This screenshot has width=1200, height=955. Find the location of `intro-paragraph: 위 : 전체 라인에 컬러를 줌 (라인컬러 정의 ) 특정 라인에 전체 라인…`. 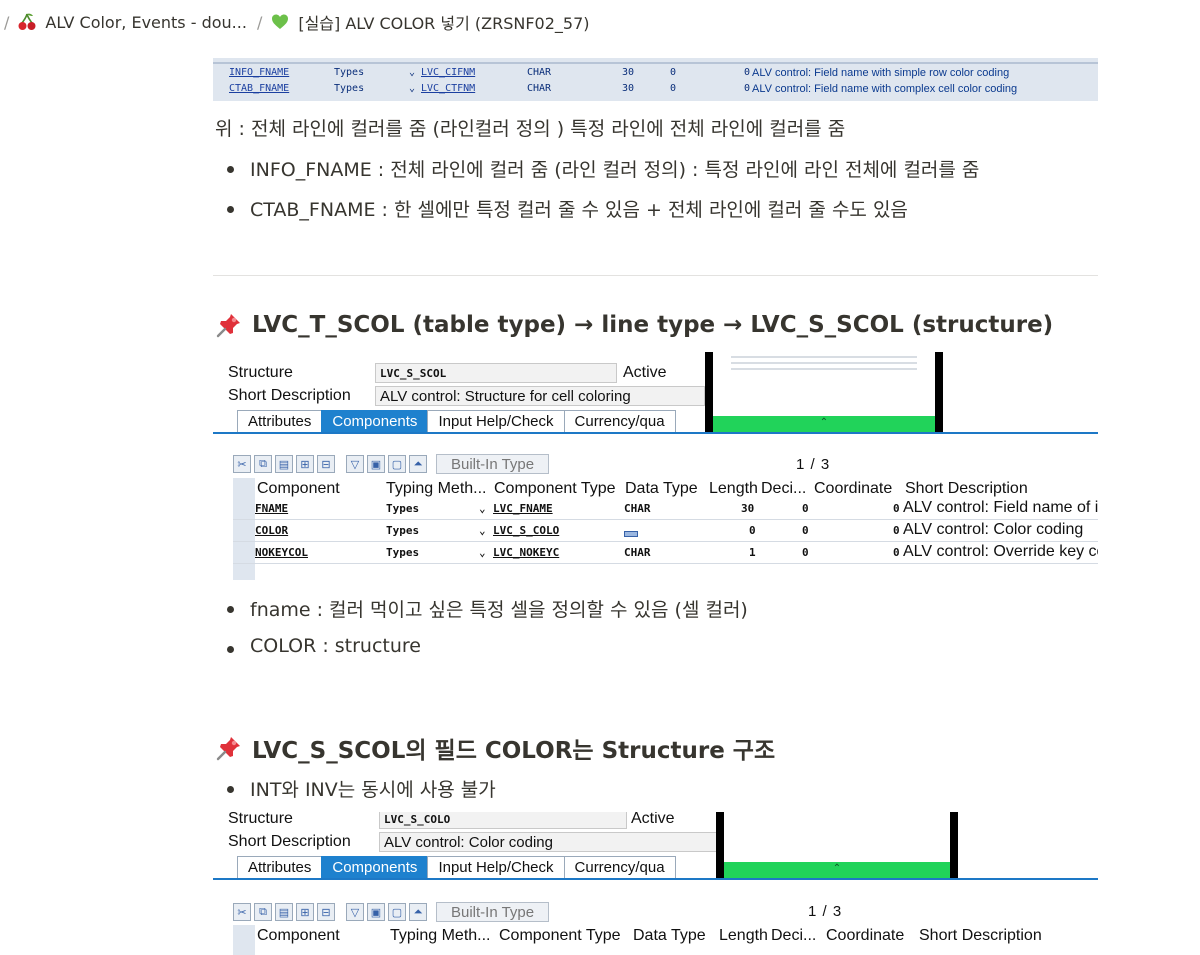

intro-paragraph: 위 : 전체 라인에 컬러를 줌 (라인컬러 정의 ) 특정 라인에 전체 라인… is located at coordinates (530, 129).